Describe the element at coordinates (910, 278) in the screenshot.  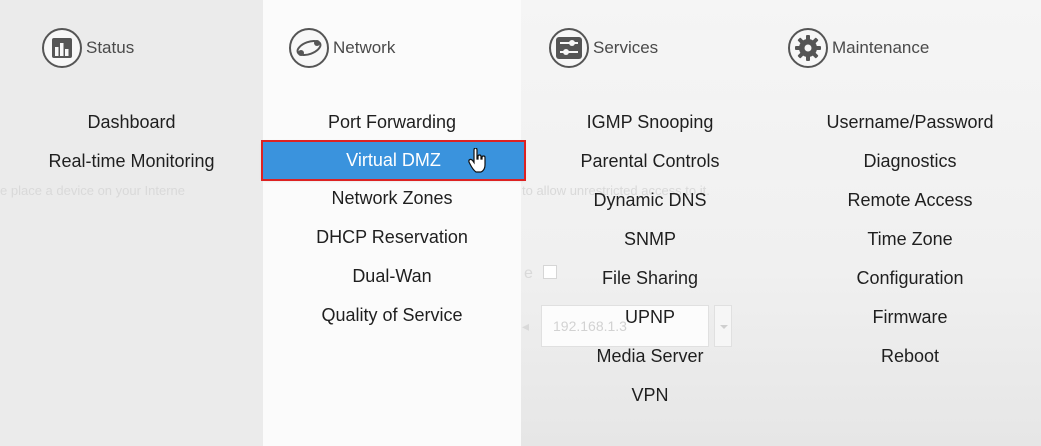
I see `menu-item-configuration: Configuration` at that location.